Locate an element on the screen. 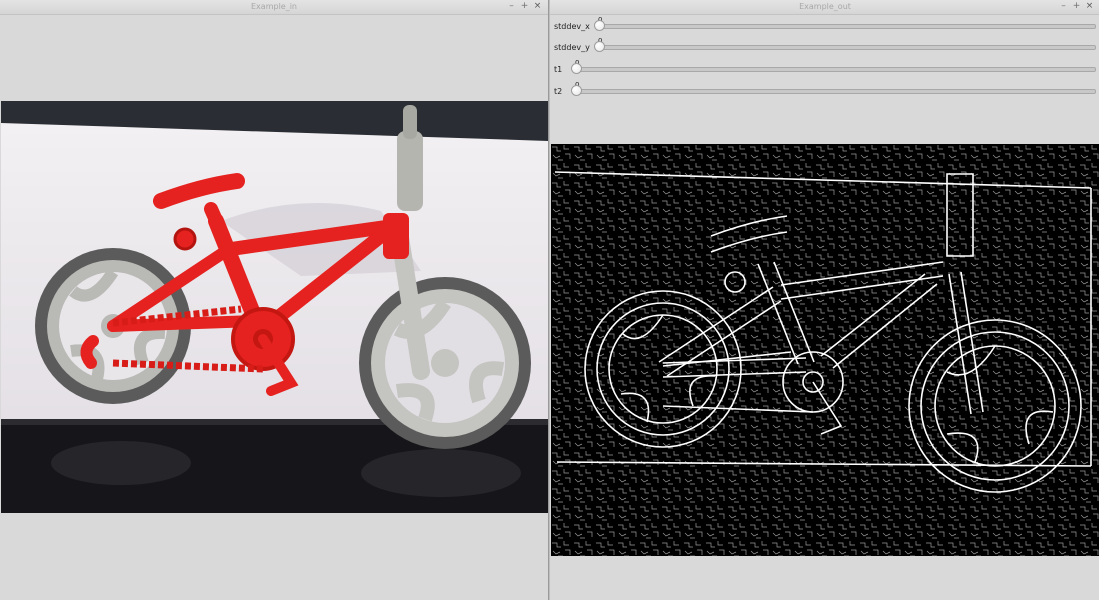  trackbar-label: stddev_x is located at coordinates (572, 26).